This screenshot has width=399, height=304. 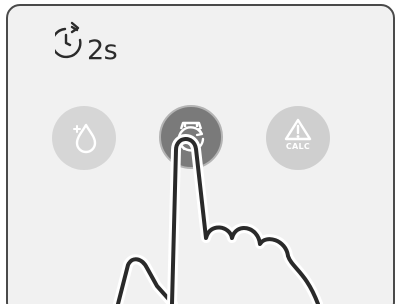 I want to click on cycle-arrows-icon, so click(x=191, y=136).